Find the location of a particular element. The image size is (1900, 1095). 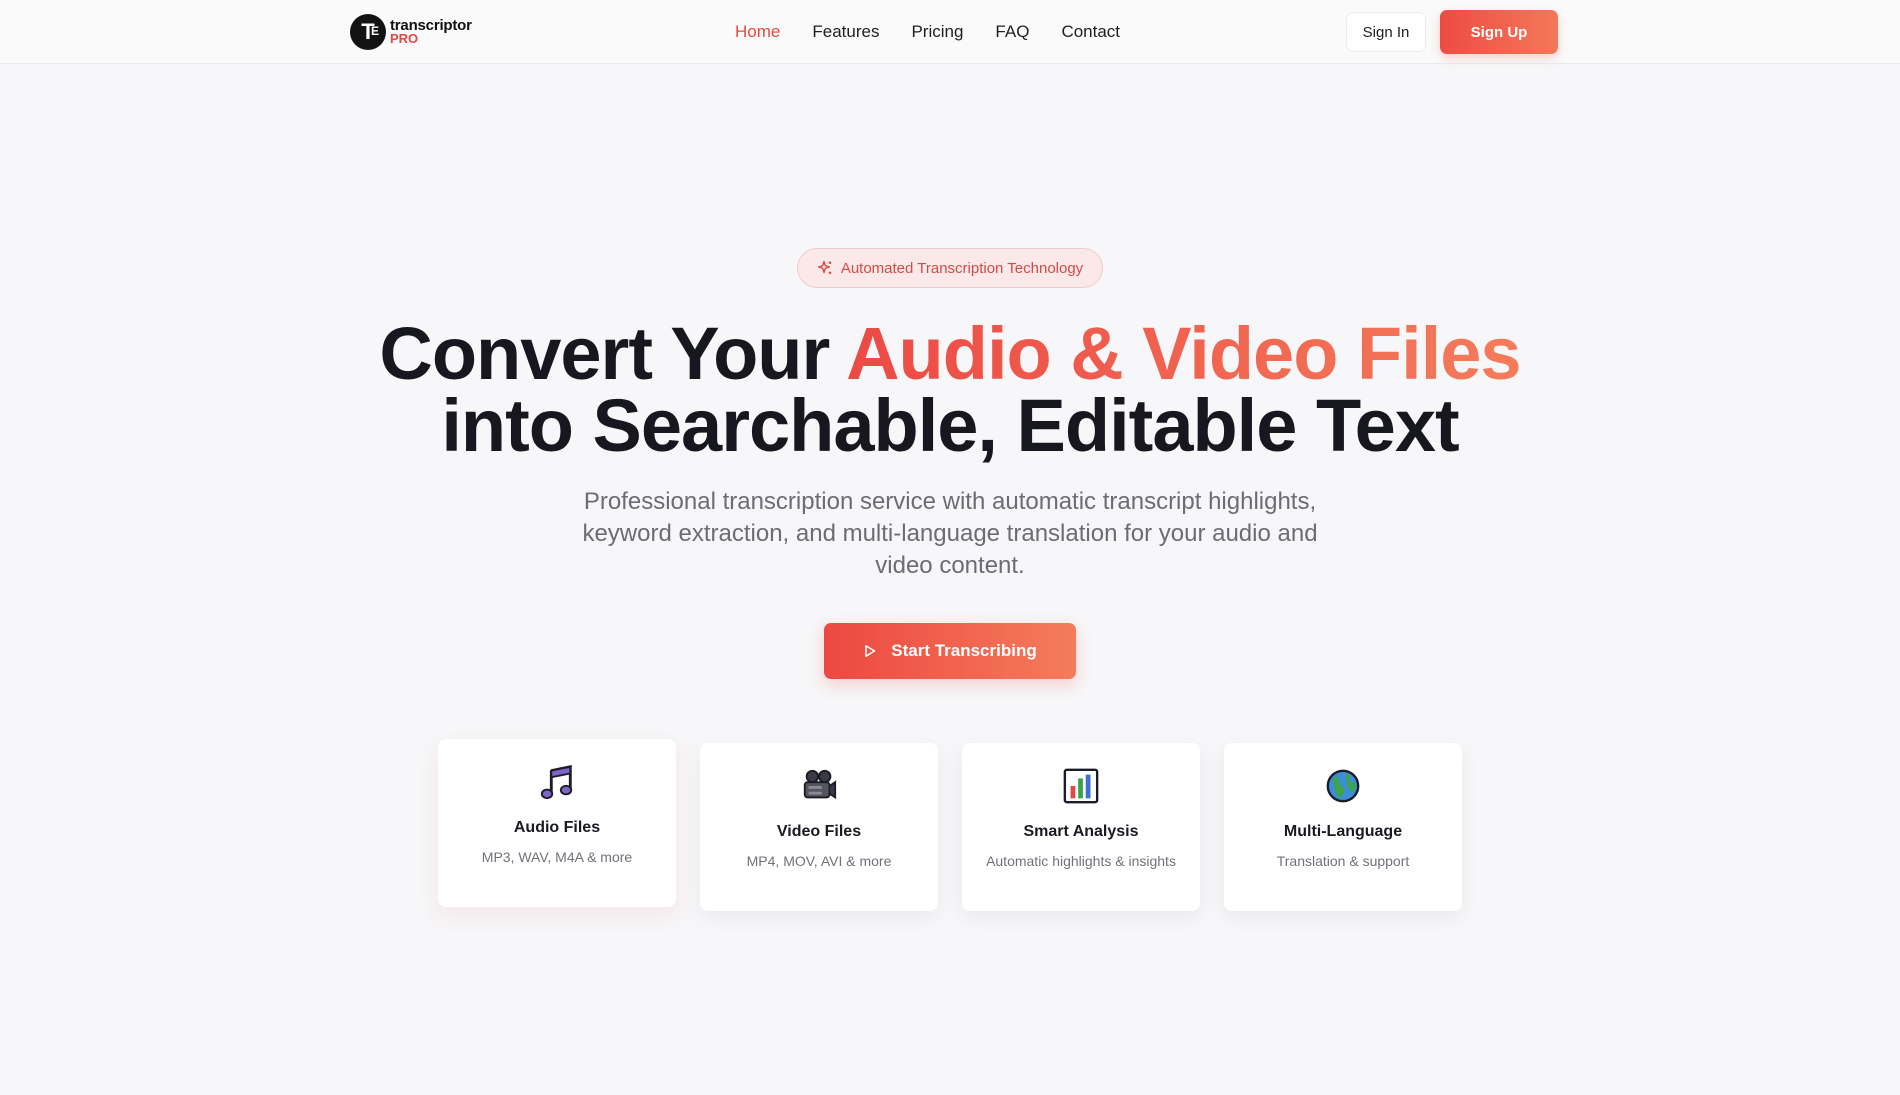

logo-mark-icon: T E is located at coordinates (368, 32).